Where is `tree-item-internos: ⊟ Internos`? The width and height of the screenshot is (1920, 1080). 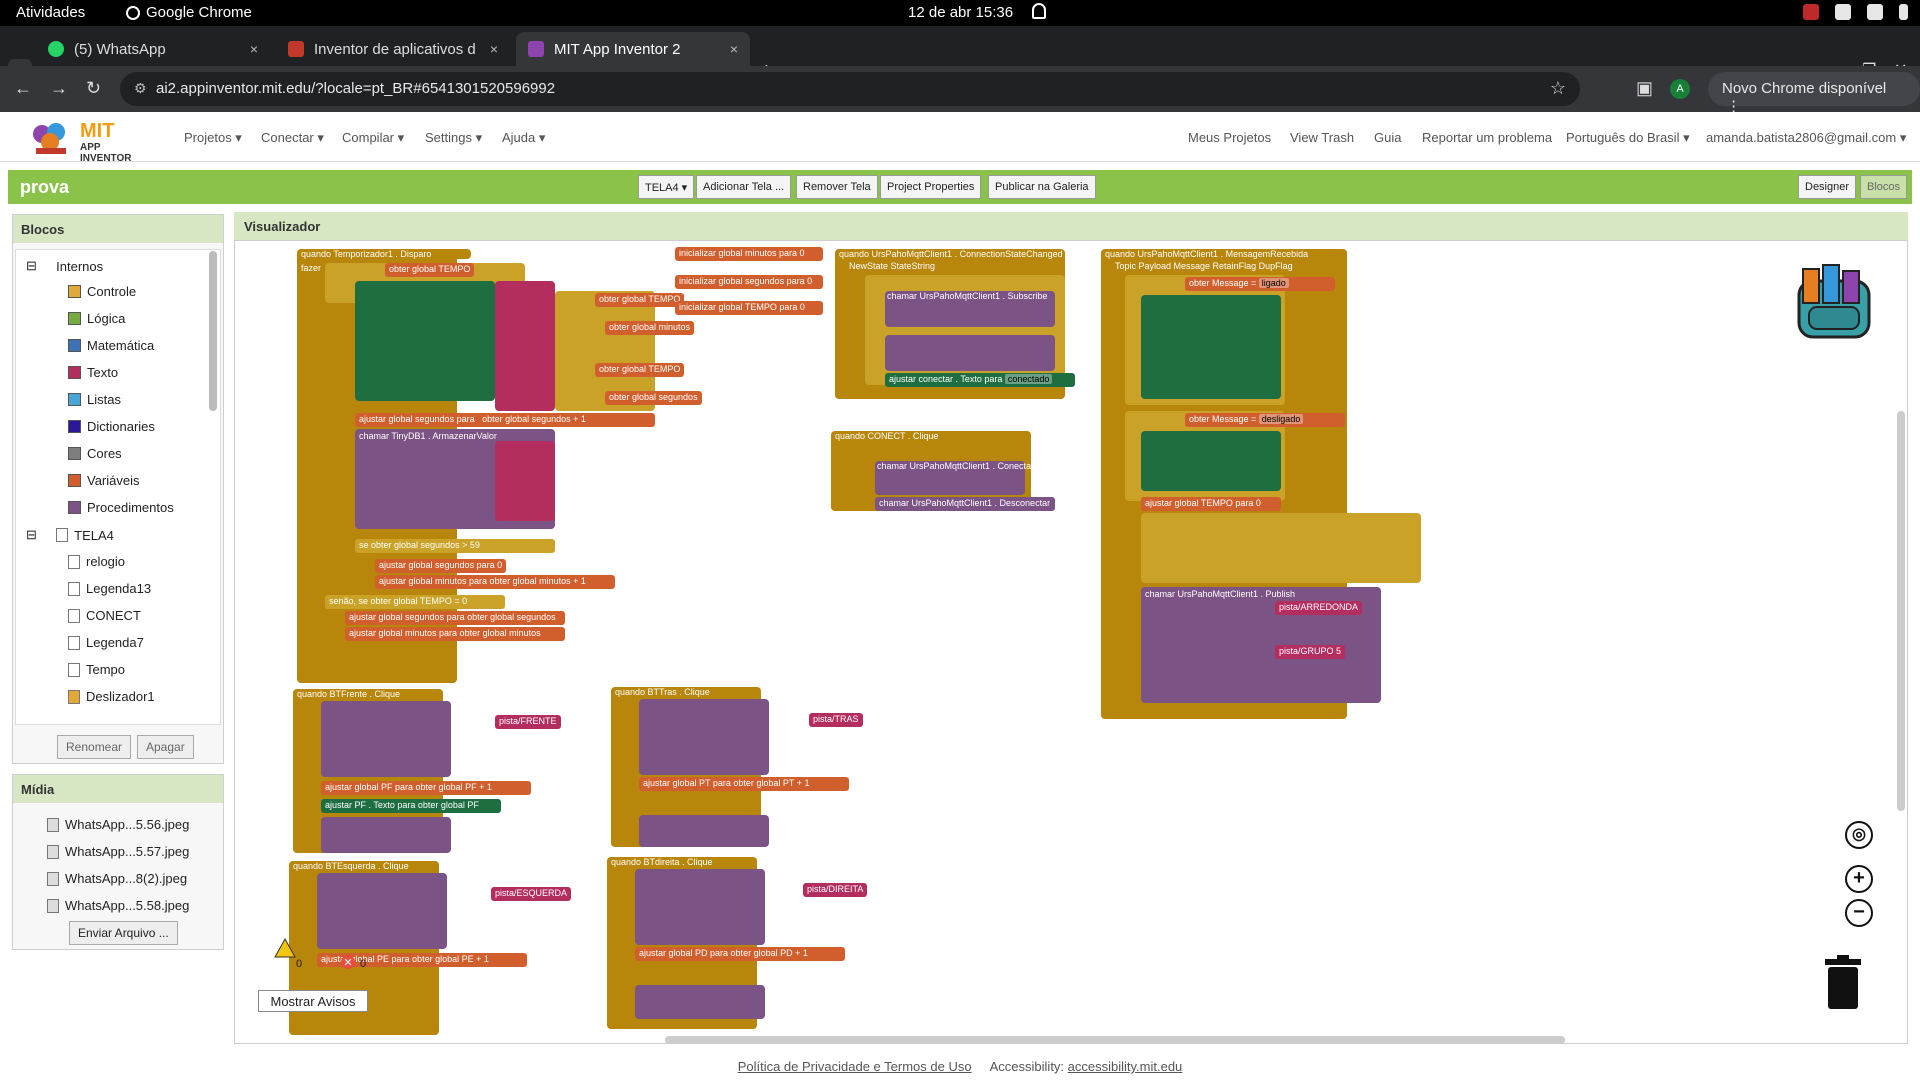 tree-item-internos: ⊟ Internos is located at coordinates (64, 266).